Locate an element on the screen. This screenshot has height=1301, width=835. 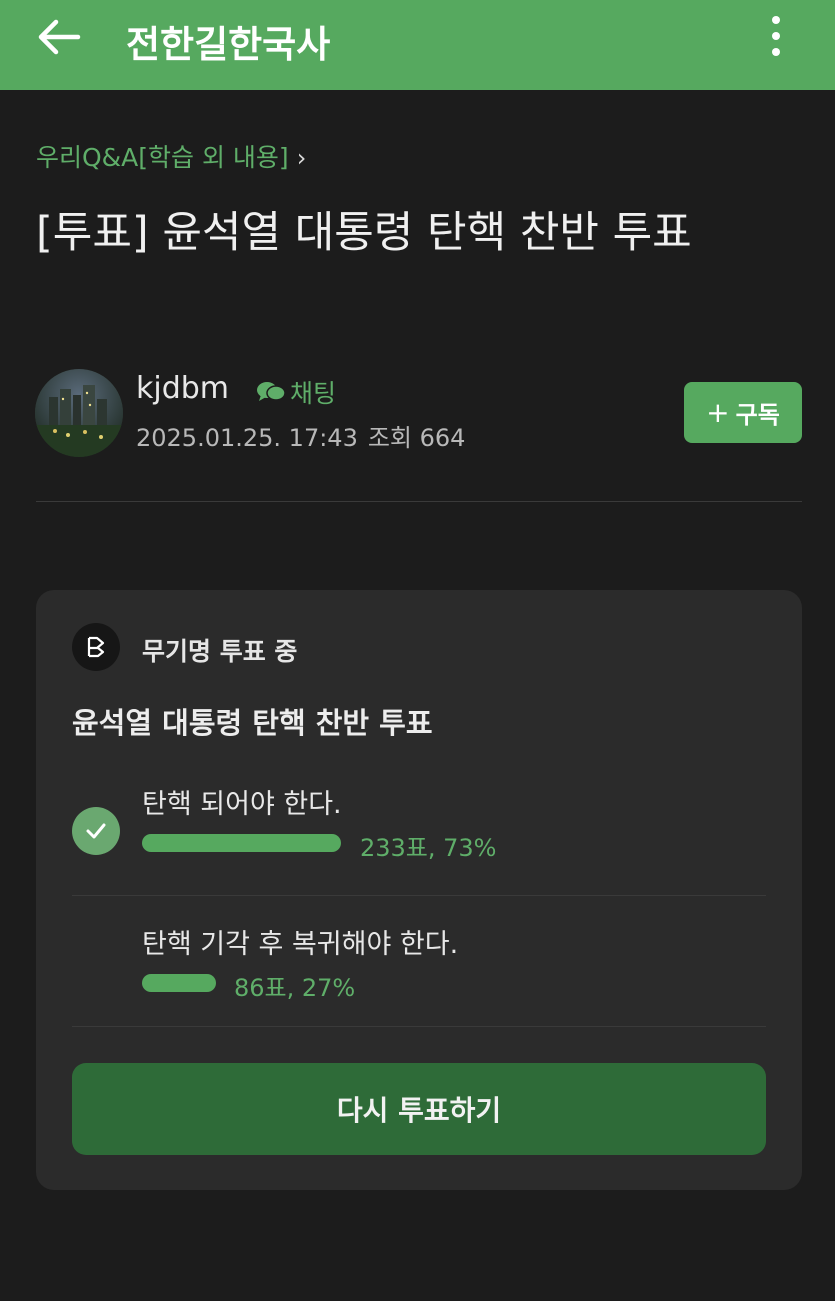
more-vertical-icon is located at coordinates (776, 36).